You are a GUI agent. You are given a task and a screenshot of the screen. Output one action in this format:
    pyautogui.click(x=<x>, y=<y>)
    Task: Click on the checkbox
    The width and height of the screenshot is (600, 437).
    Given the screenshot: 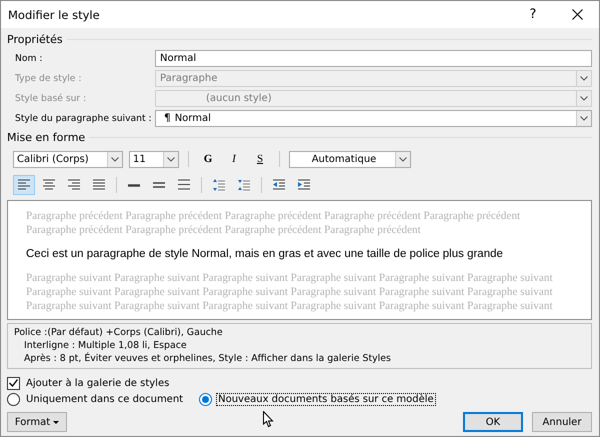 What is the action you would take?
    pyautogui.click(x=13, y=383)
    